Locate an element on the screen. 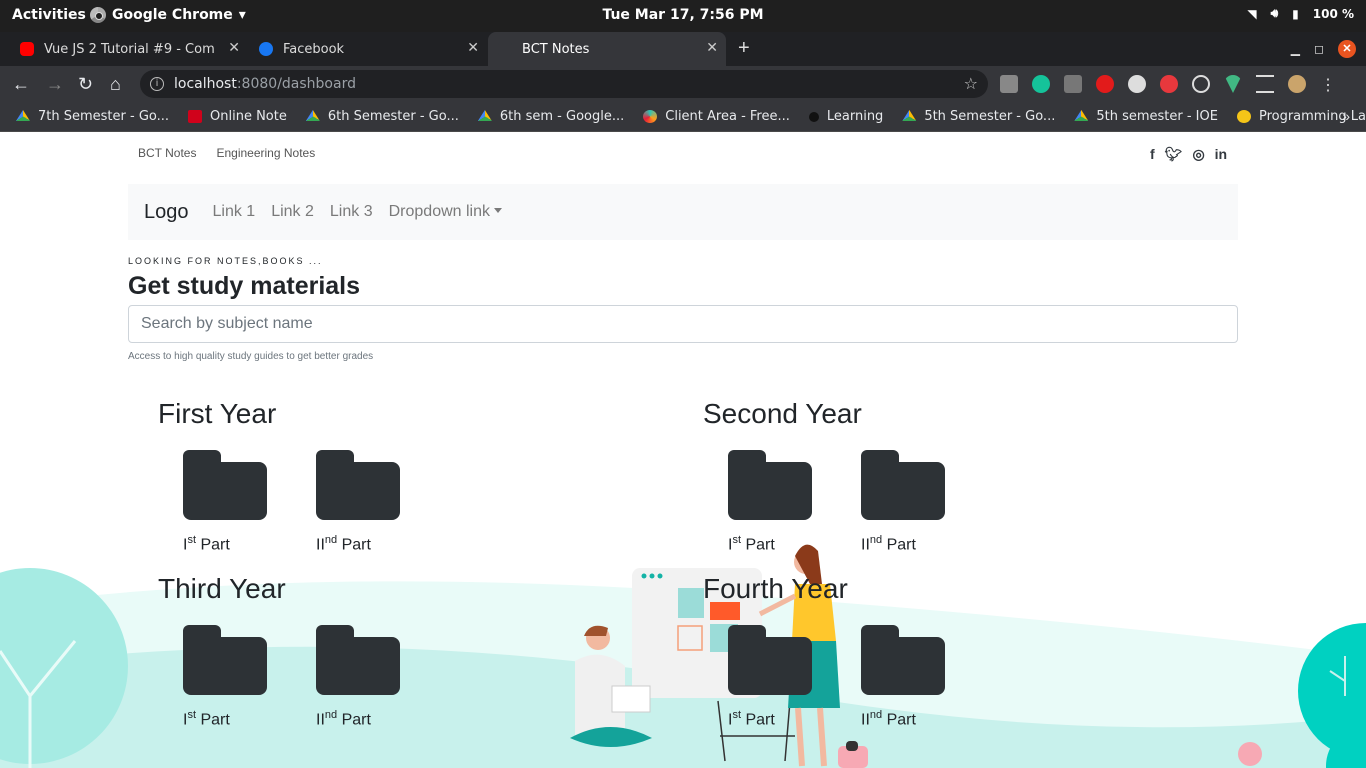 The height and width of the screenshot is (768, 1366). year-block-second: Second Year Ist Part IInd Part is located at coordinates (903, 483).